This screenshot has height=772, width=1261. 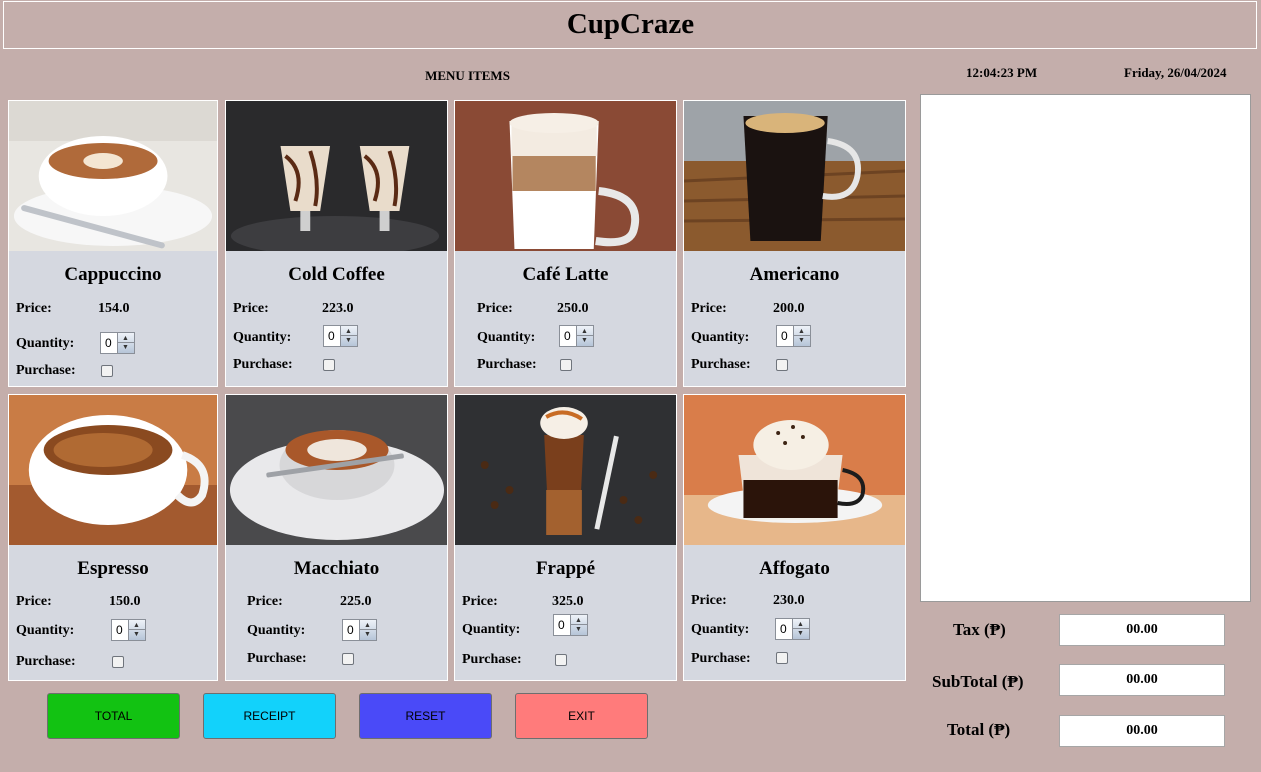 What do you see at coordinates (336, 176) in the screenshot?
I see `cold-coffee-photo` at bounding box center [336, 176].